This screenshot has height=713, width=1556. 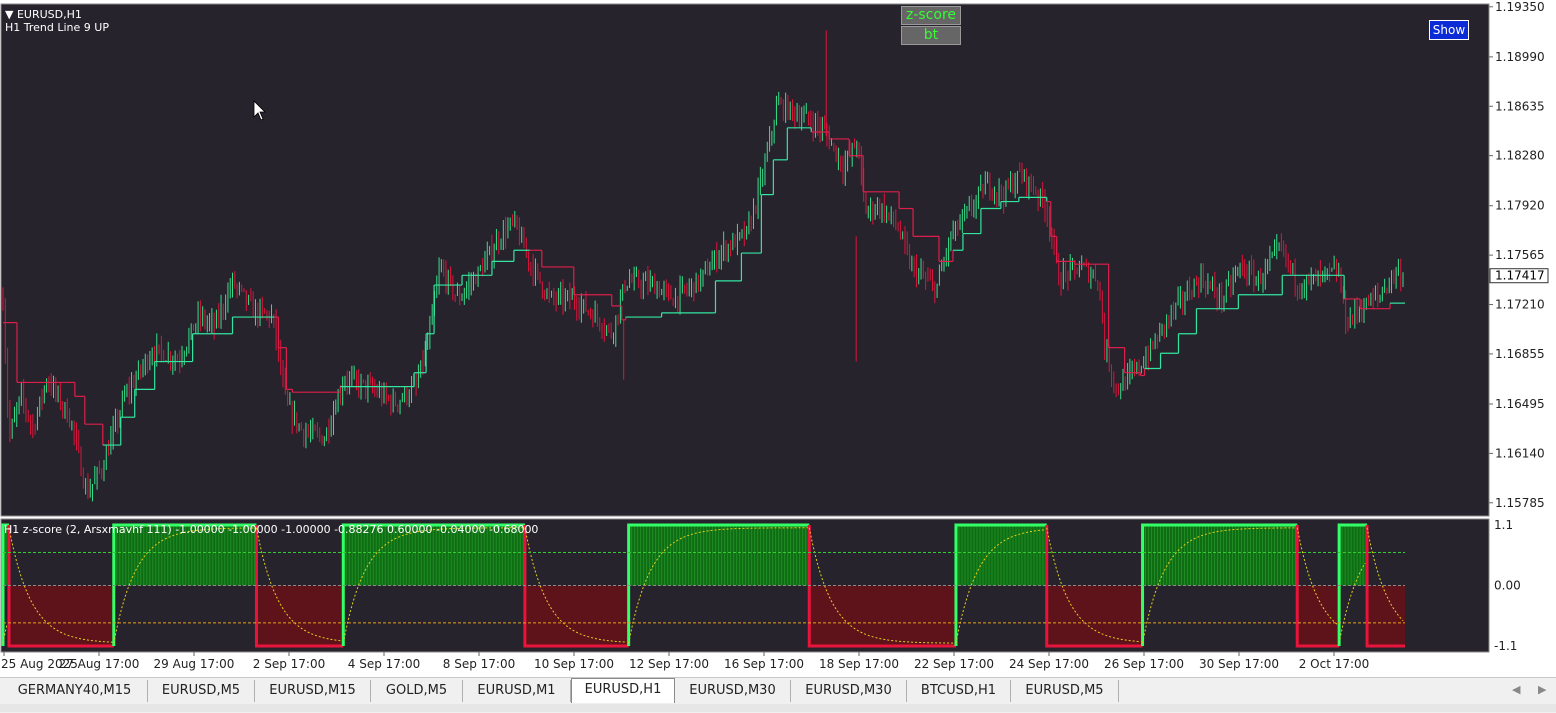 What do you see at coordinates (1520, 106) in the screenshot?
I see `price-axis-label: 1.18635` at bounding box center [1520, 106].